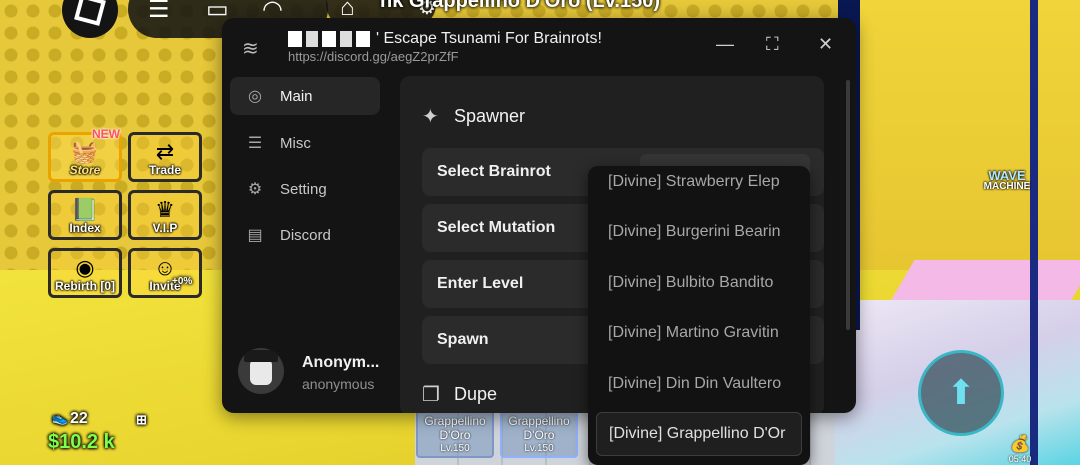 The width and height of the screenshot is (1080, 465). What do you see at coordinates (85, 151) in the screenshot?
I see `shopping-basket-icon: 🧺` at bounding box center [85, 151].